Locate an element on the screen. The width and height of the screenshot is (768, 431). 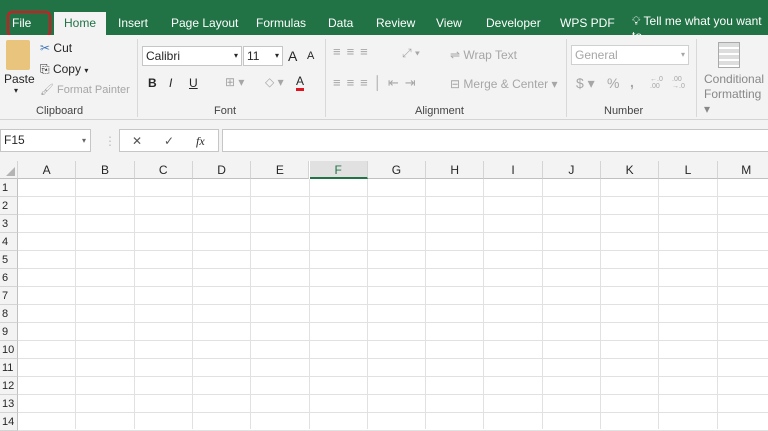
copy-button: ⎘ Copy ▾ is located at coordinates (64, 69).